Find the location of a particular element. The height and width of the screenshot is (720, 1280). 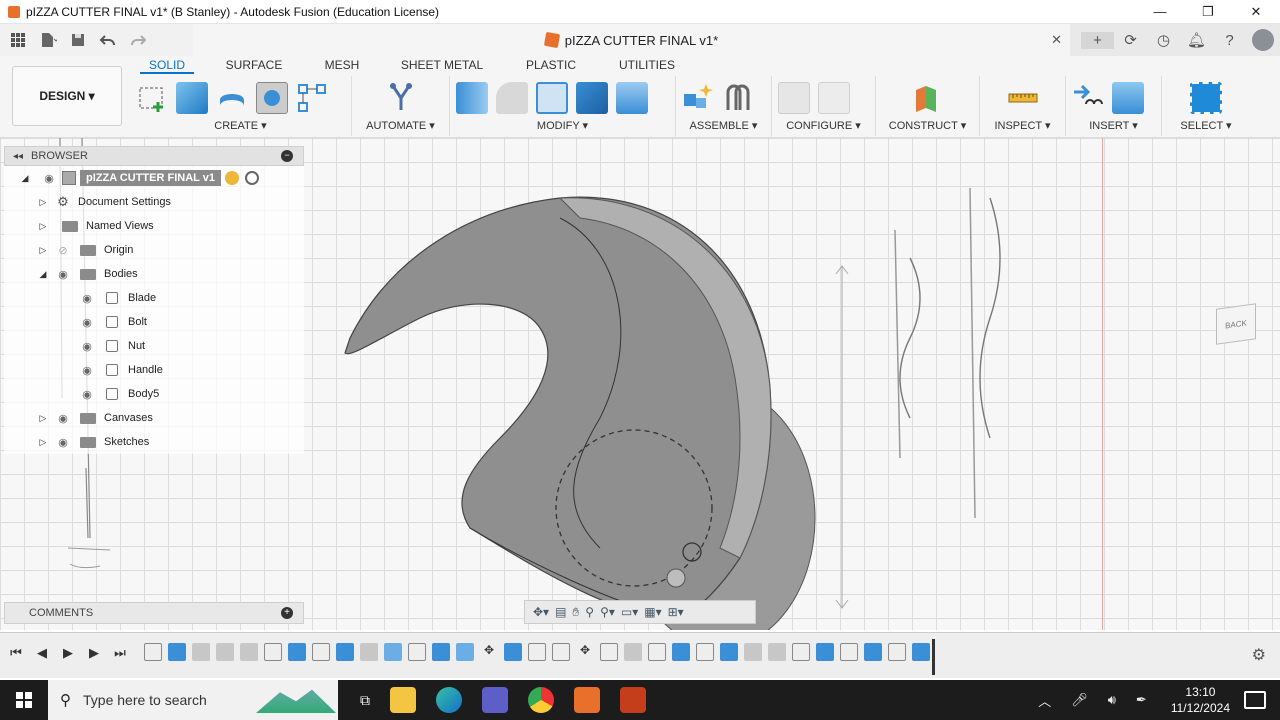

tree-item-body: ◉ Body5 is located at coordinates (154, 394).